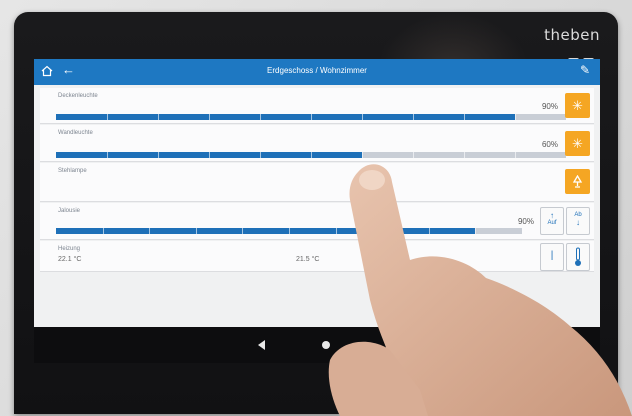  I want to click on blind-up-button: ↑ Auf, so click(552, 221).